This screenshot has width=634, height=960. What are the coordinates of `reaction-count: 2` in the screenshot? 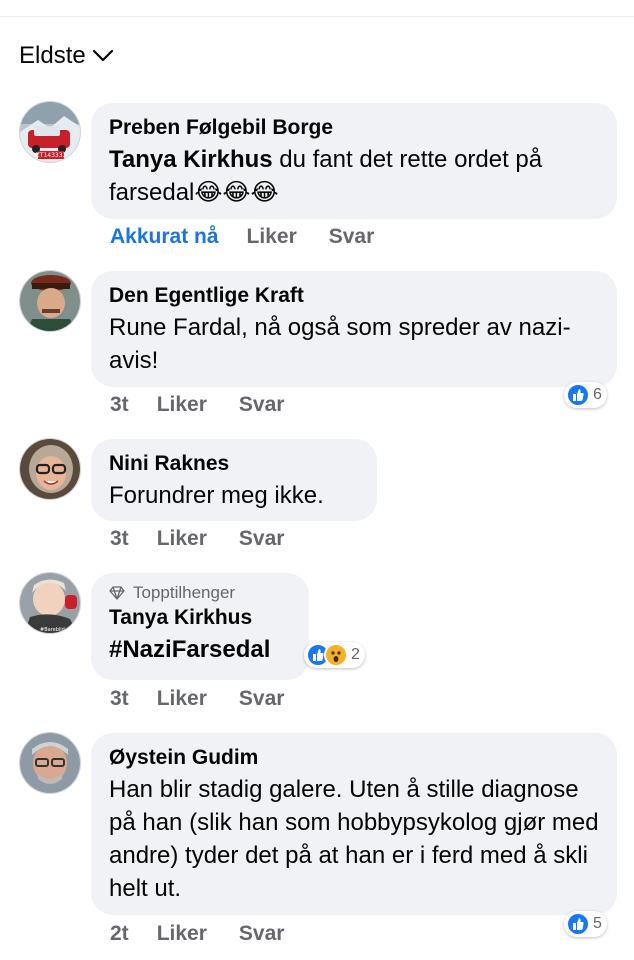 It's located at (355, 654).